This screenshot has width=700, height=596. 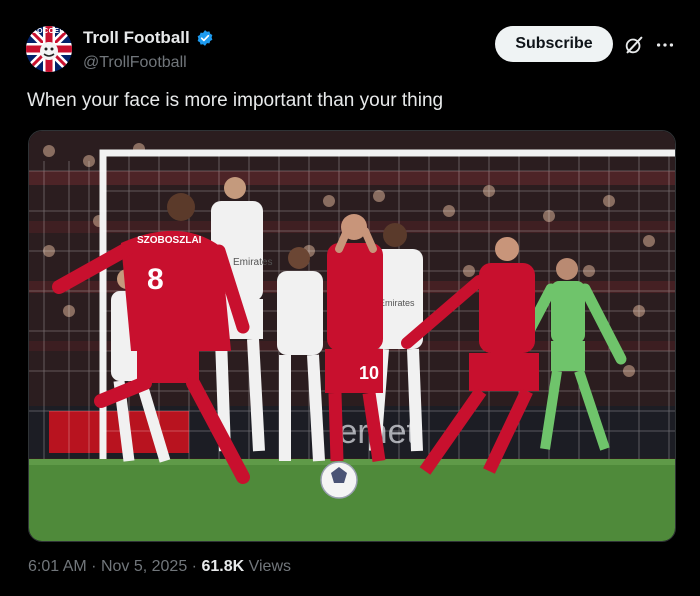 I want to click on ad-text-mid: Emirates, so click(x=397, y=303).